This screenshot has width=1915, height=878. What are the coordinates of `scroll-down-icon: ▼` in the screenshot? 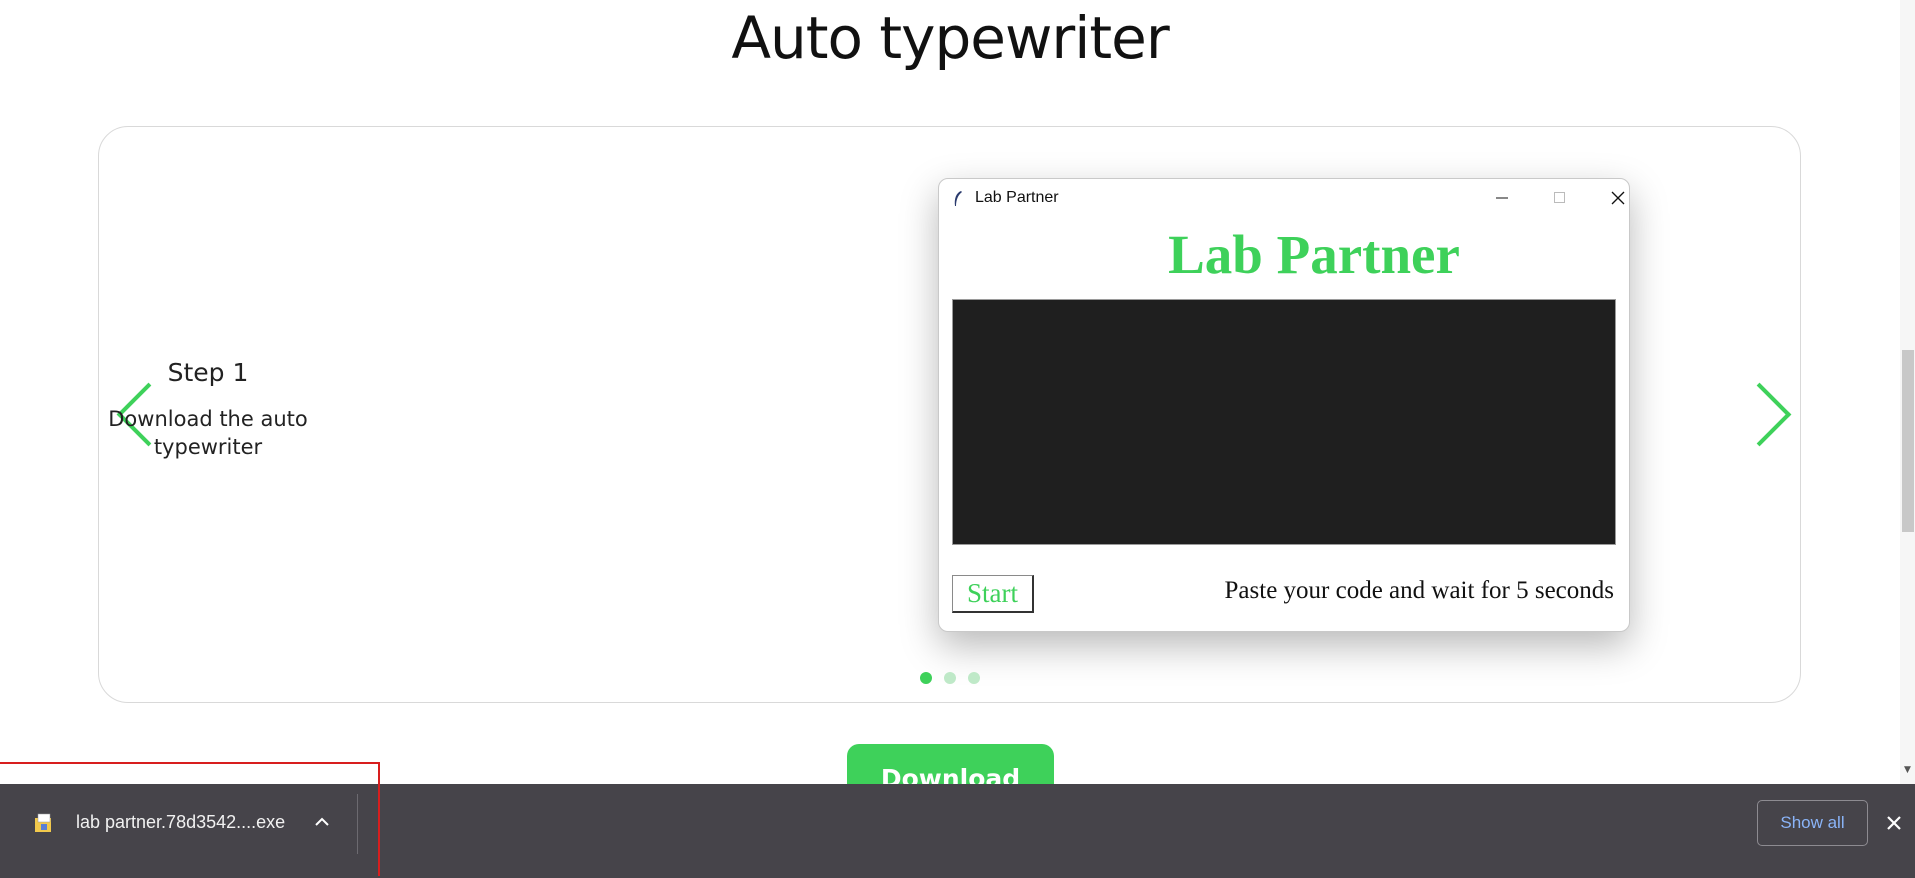 It's located at (1907, 770).